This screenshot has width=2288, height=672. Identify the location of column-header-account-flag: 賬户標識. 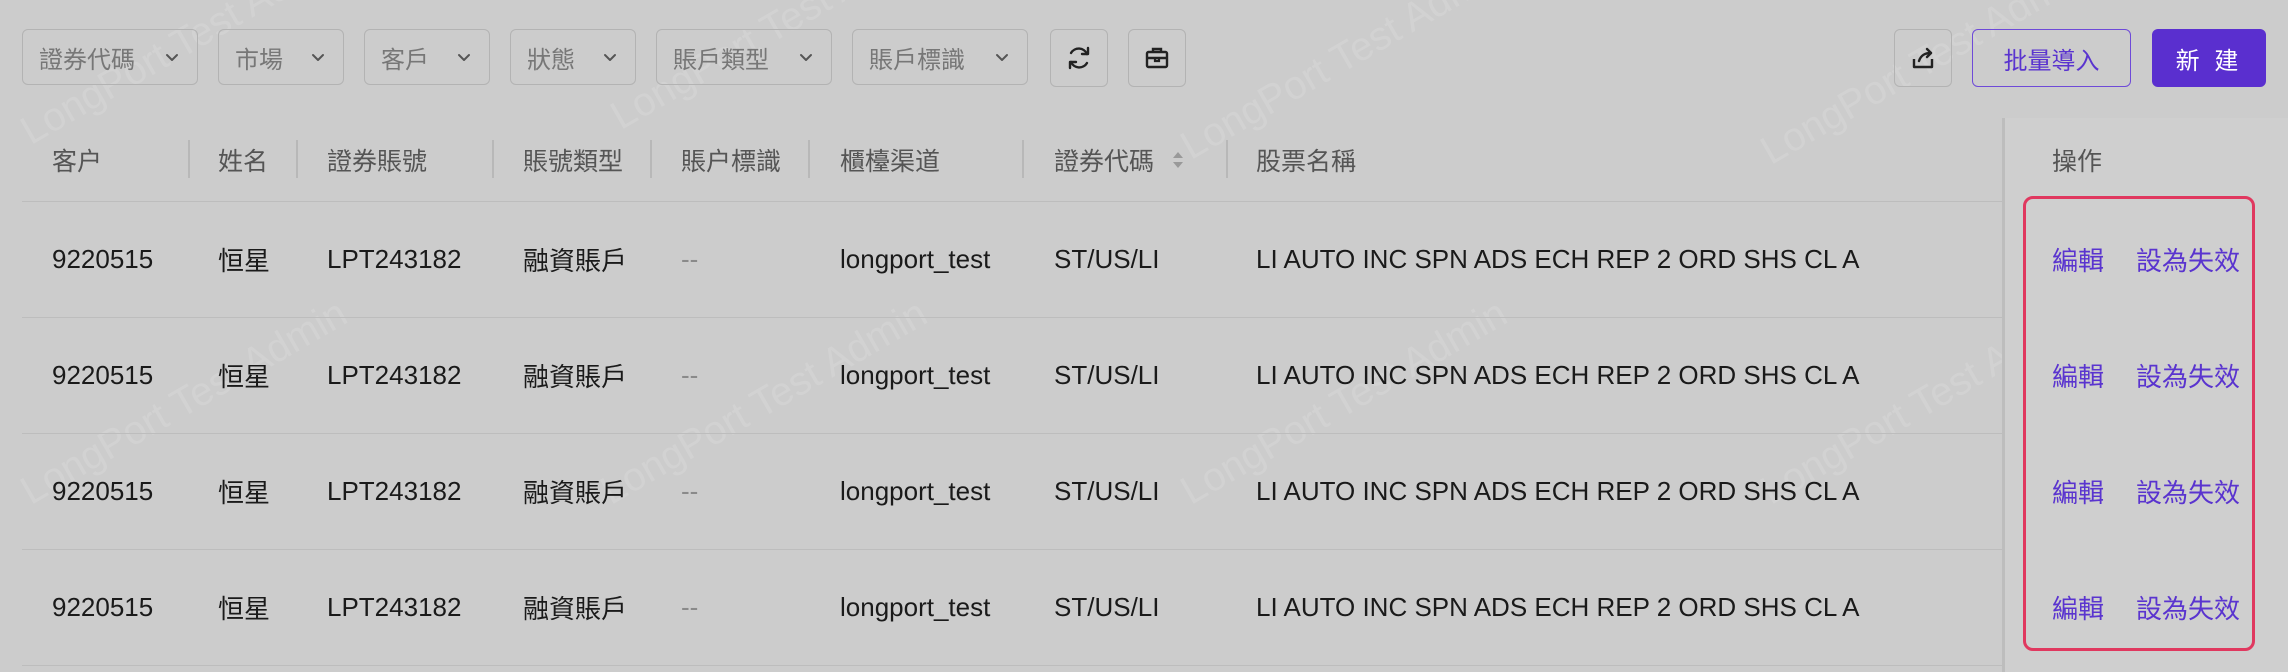
(731, 161).